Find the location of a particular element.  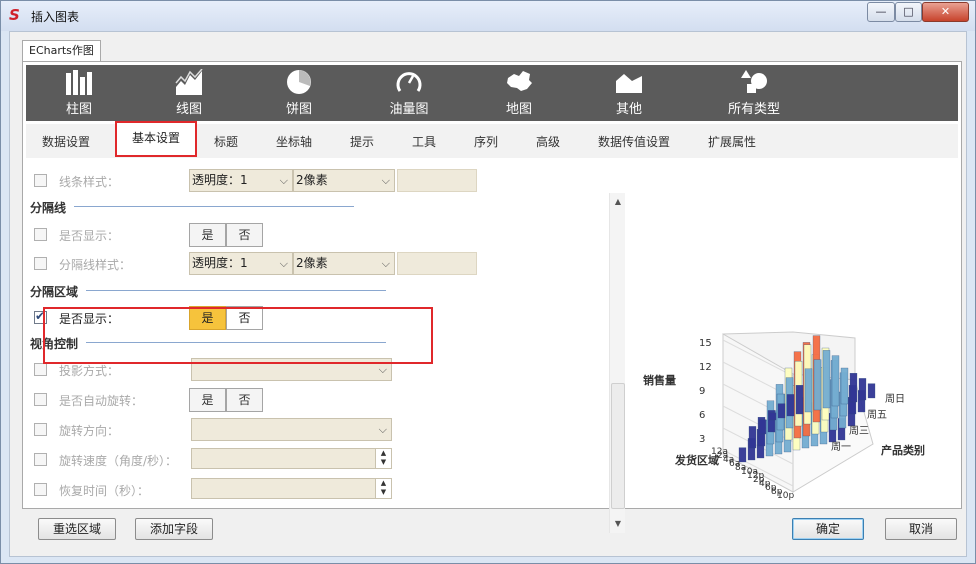

subtab-tools: 工具 is located at coordinates (424, 141).